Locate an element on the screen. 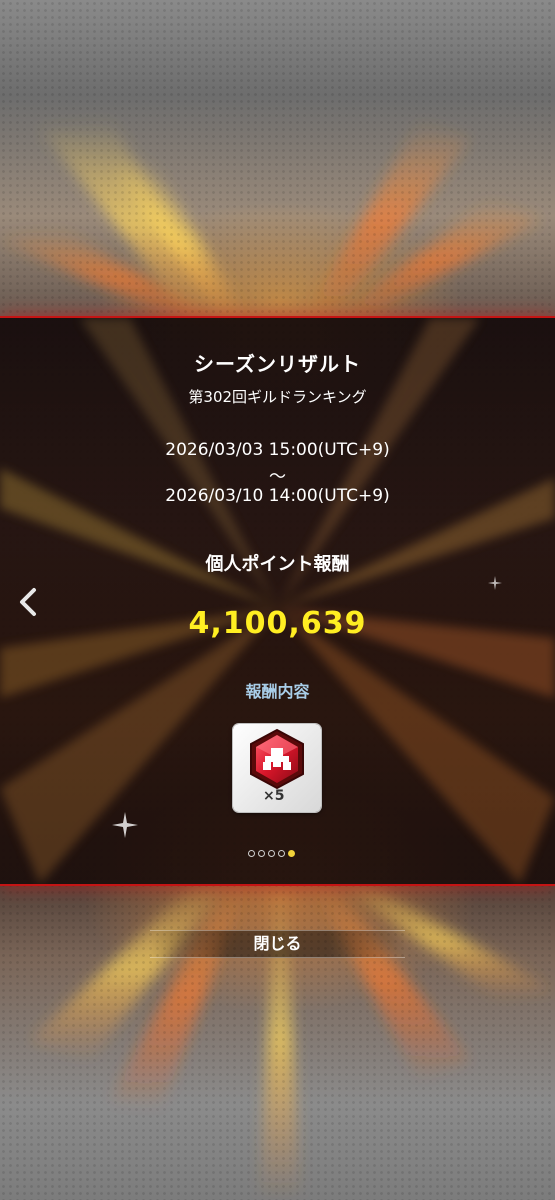 Image resolution: width=555 pixels, height=1200 pixels. points-label: 個人ポイント報酬 is located at coordinates (277, 564).